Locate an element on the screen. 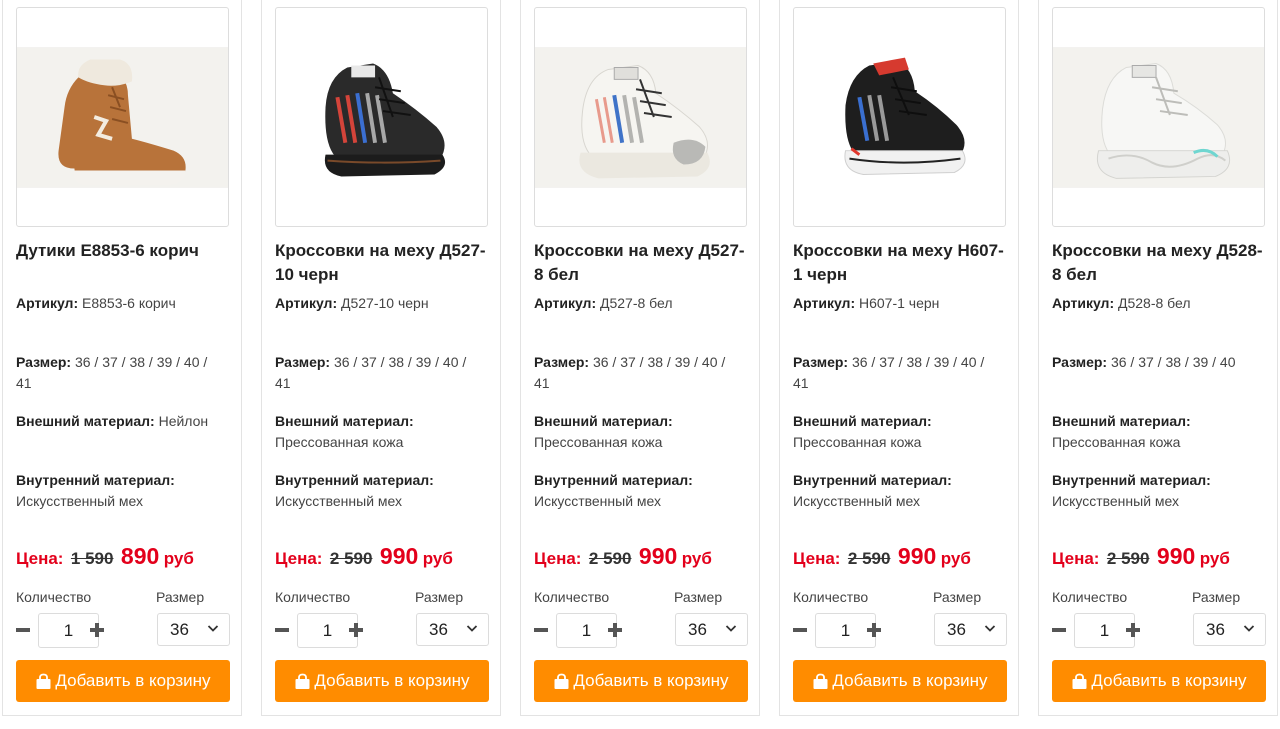  white-sneaker-image is located at coordinates (640, 117).